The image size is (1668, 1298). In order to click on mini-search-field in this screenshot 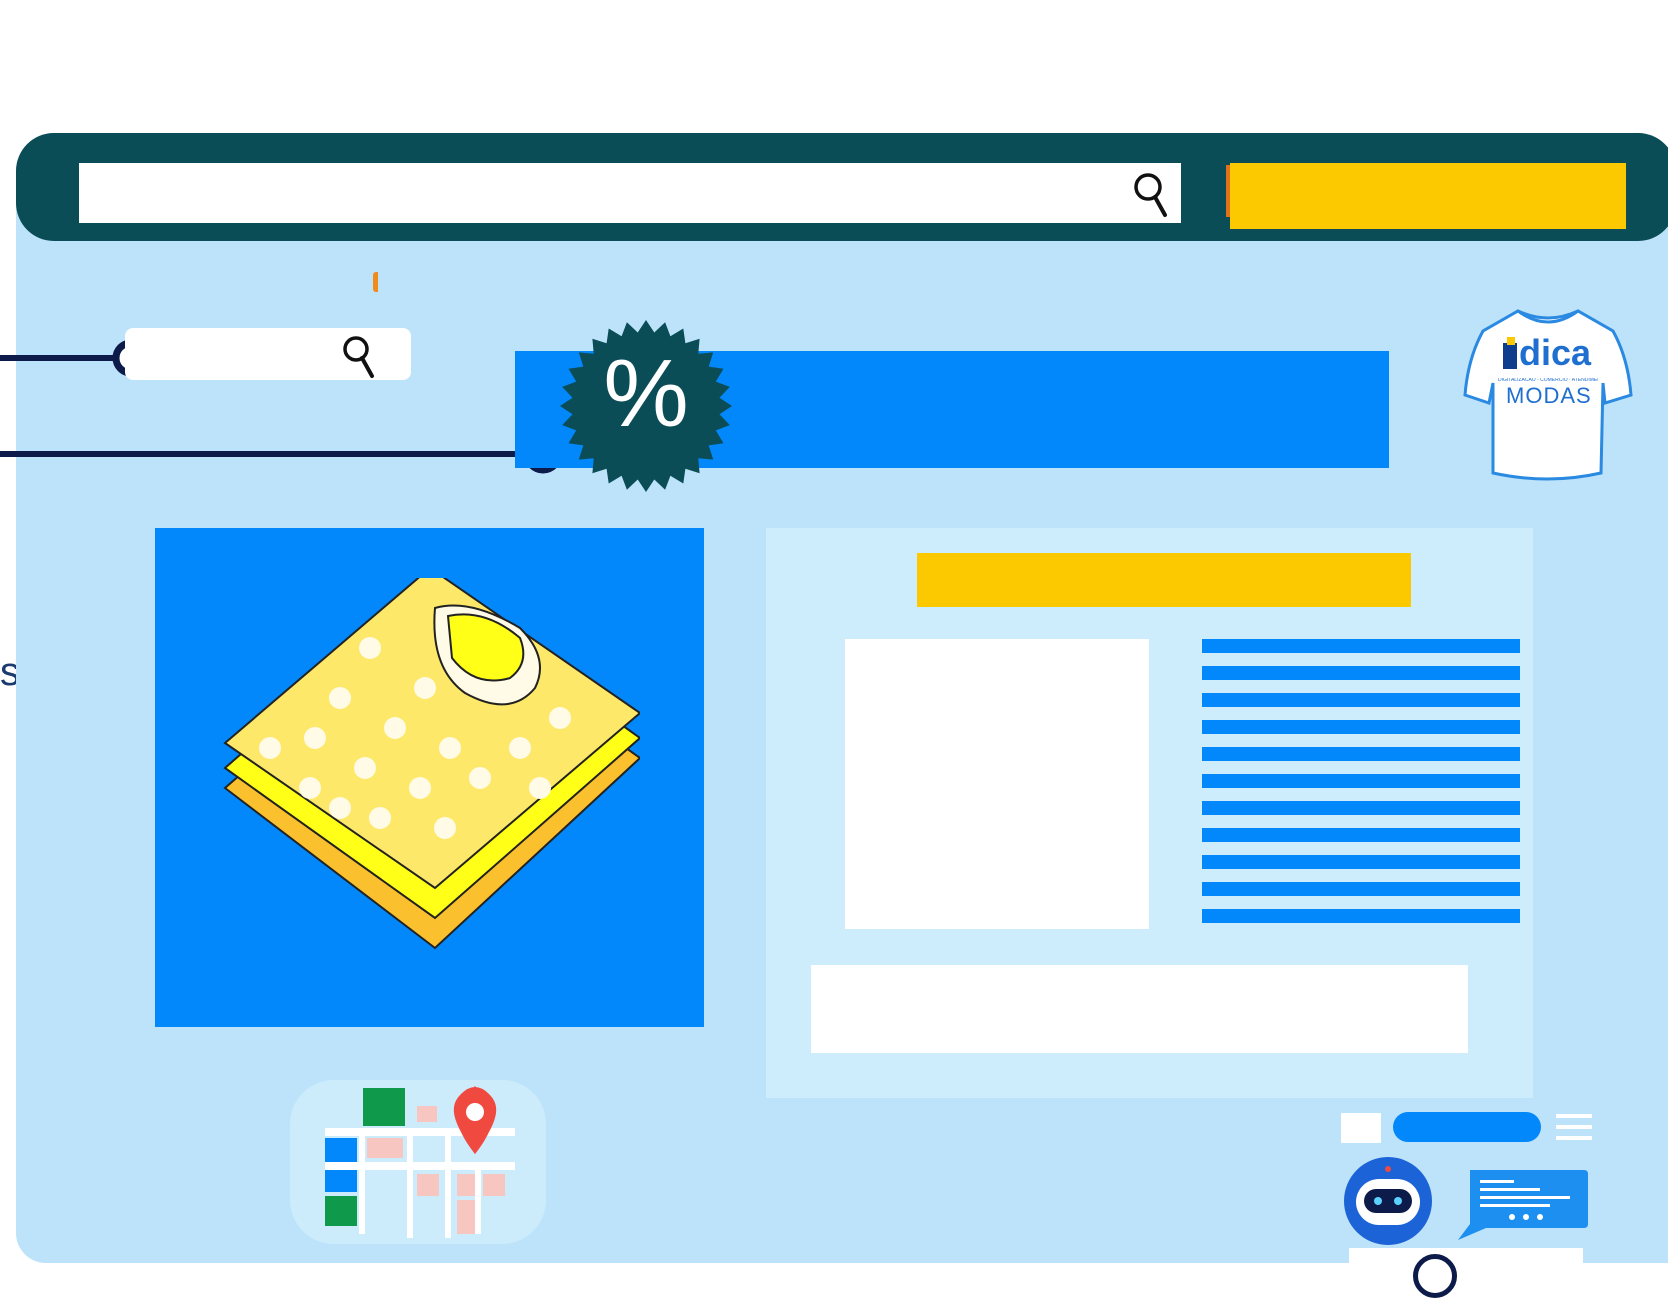, I will do `click(268, 354)`.